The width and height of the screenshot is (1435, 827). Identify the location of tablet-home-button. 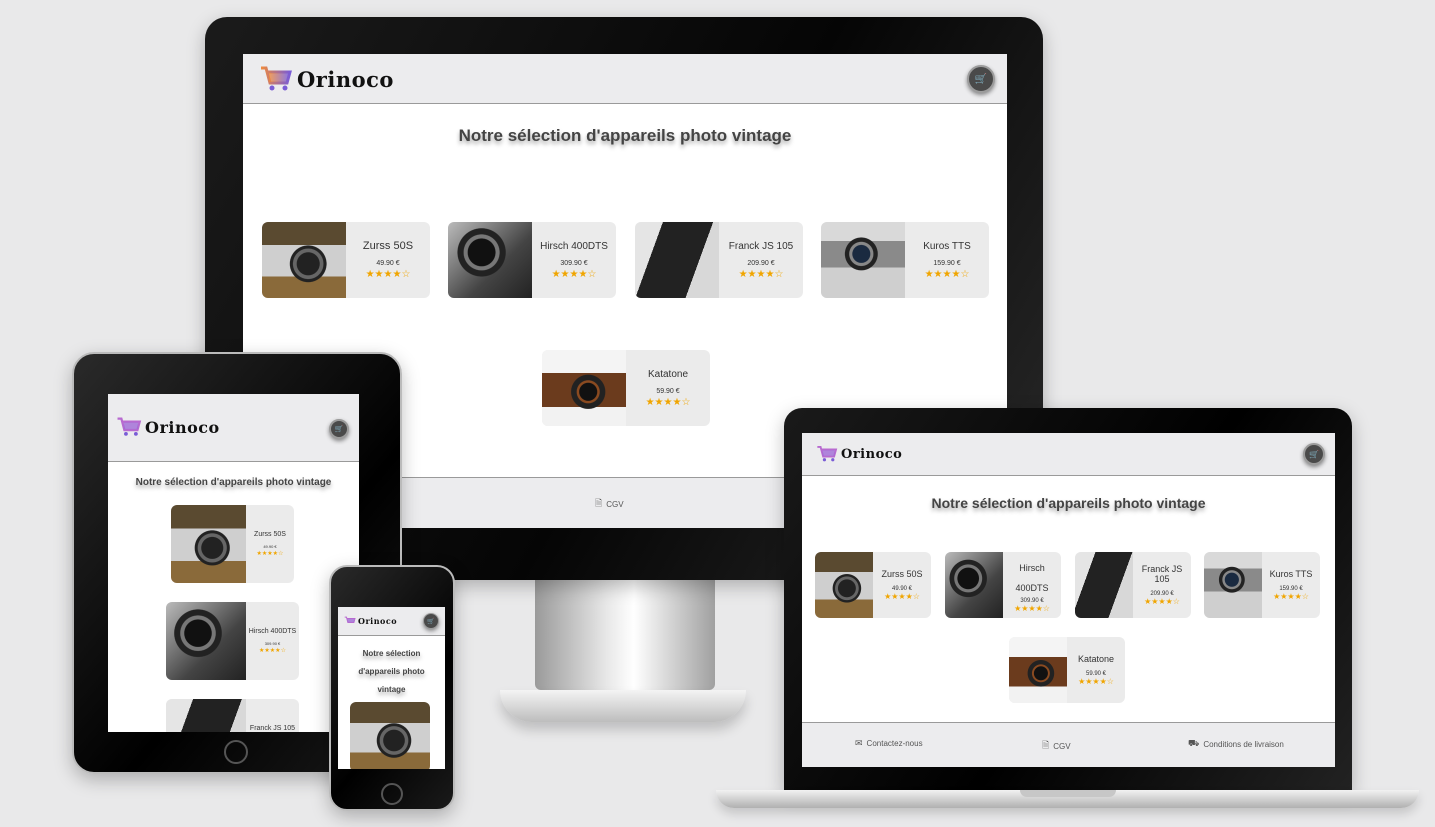
(236, 752).